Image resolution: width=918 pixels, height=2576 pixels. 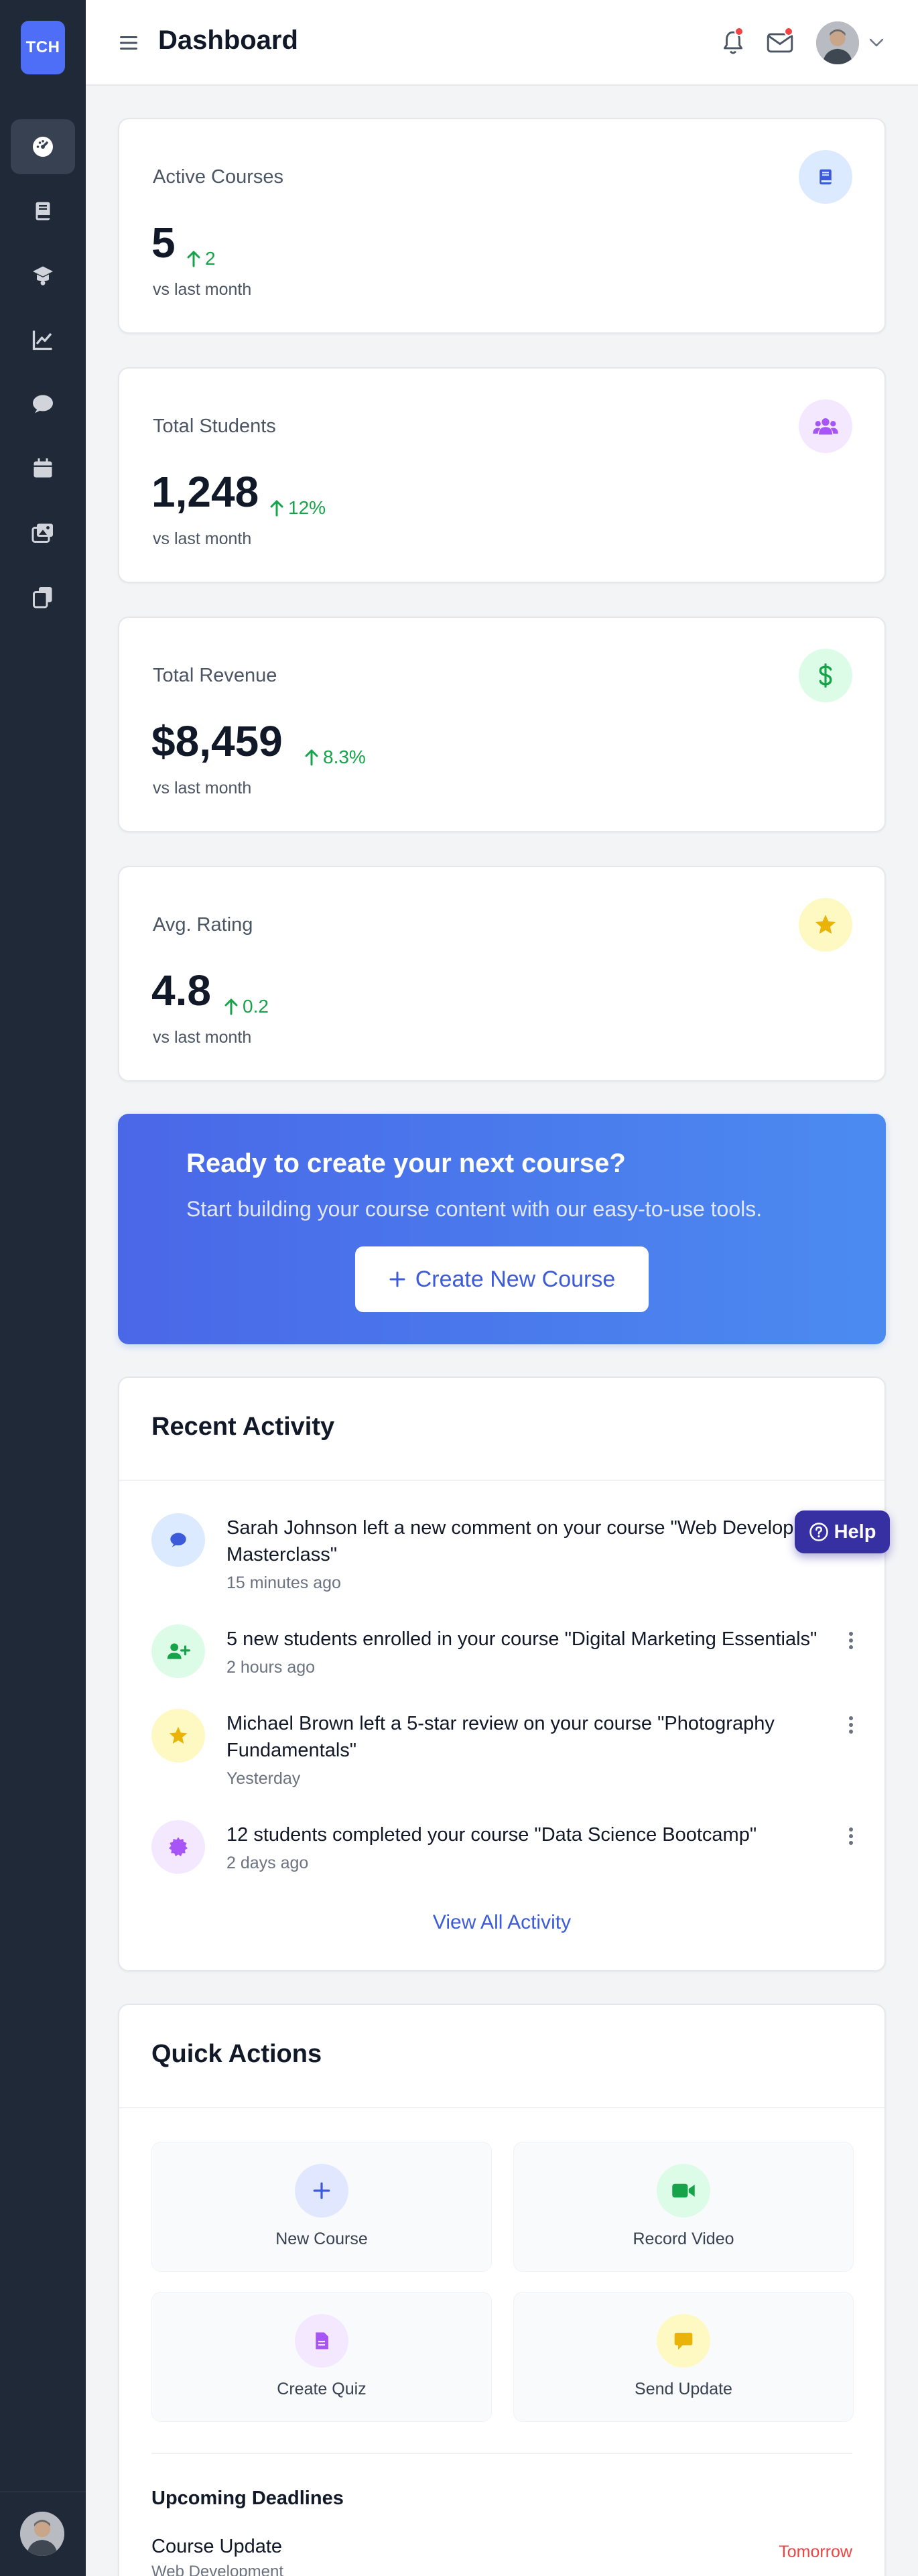 I want to click on hamburger-icon, so click(x=128, y=43).